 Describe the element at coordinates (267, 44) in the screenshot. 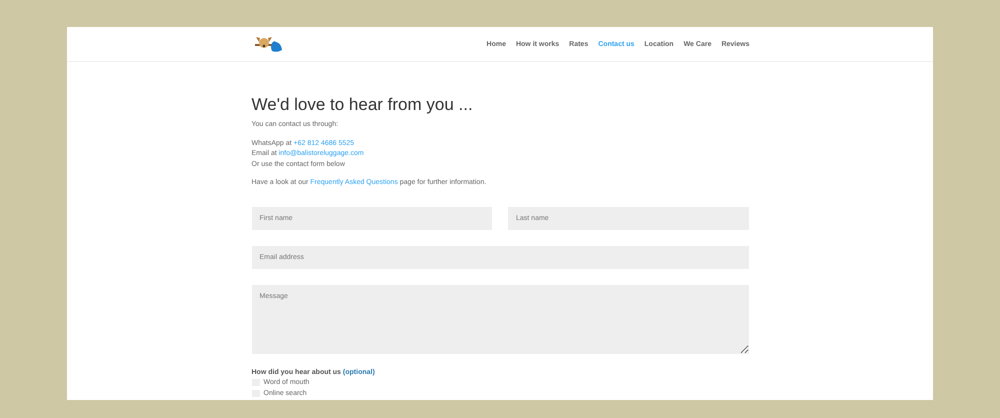

I see `logo-drawing` at that location.